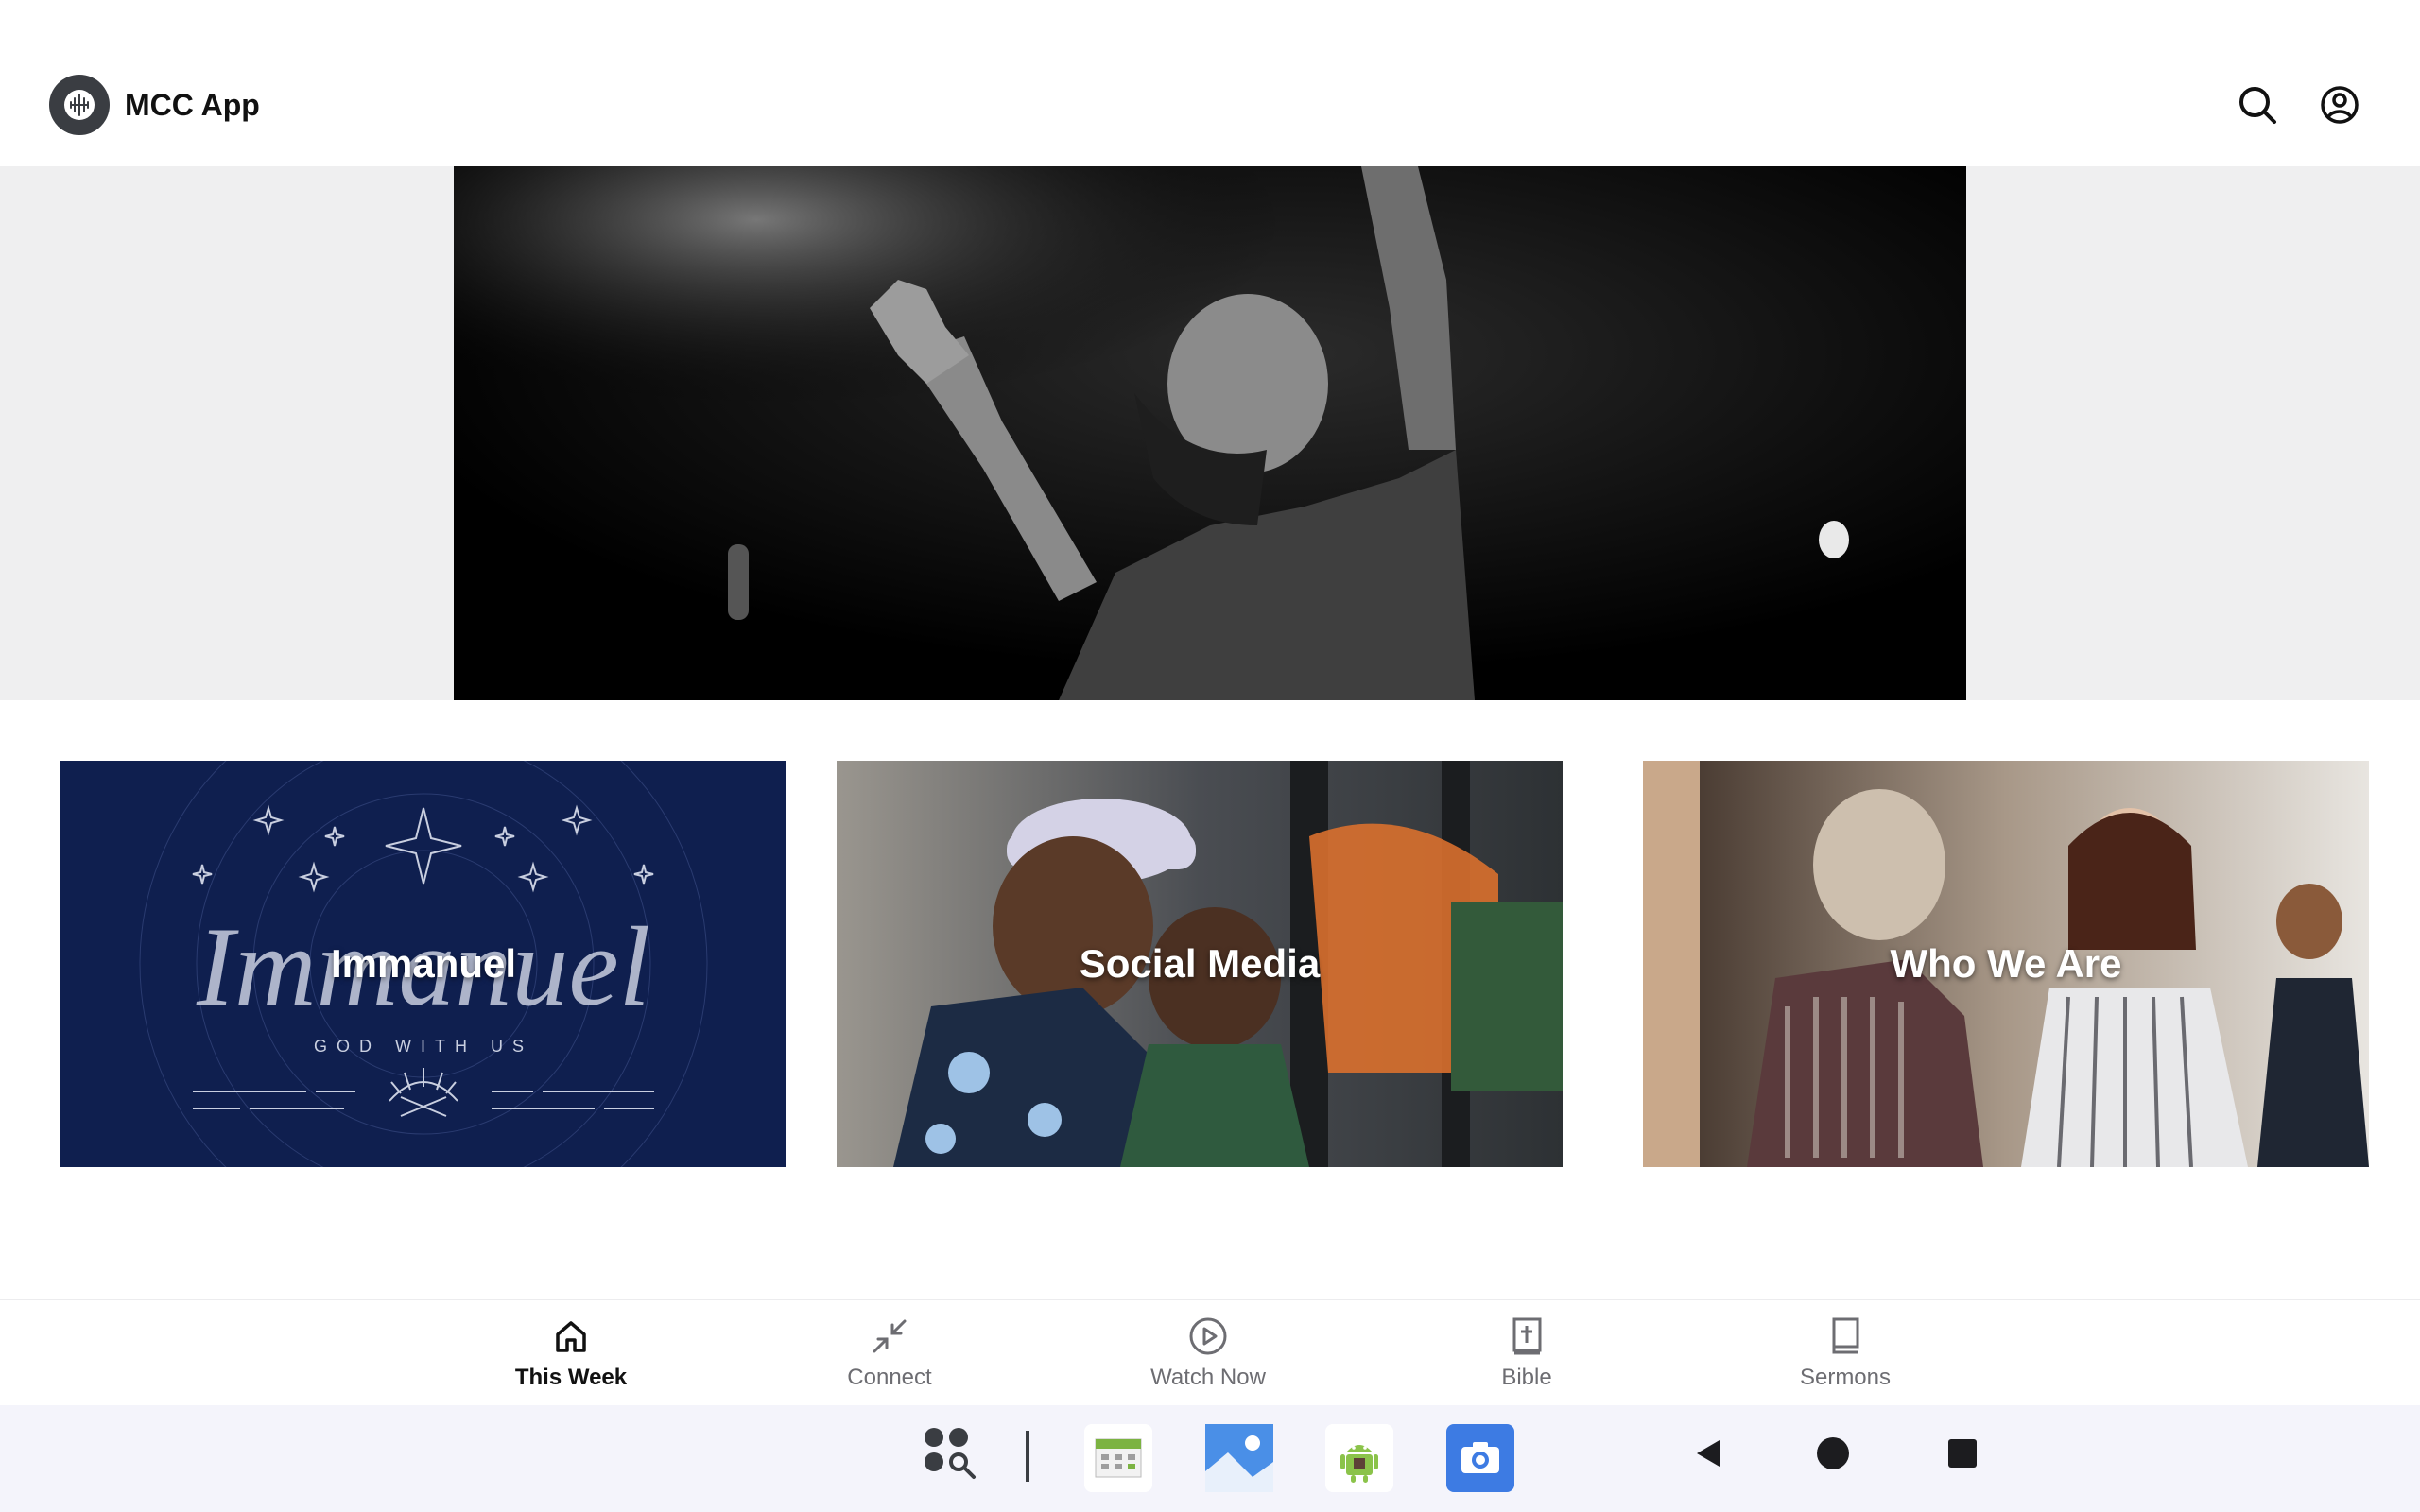 This screenshot has height=1512, width=2420. What do you see at coordinates (949, 1452) in the screenshot?
I see `app-search-icon` at bounding box center [949, 1452].